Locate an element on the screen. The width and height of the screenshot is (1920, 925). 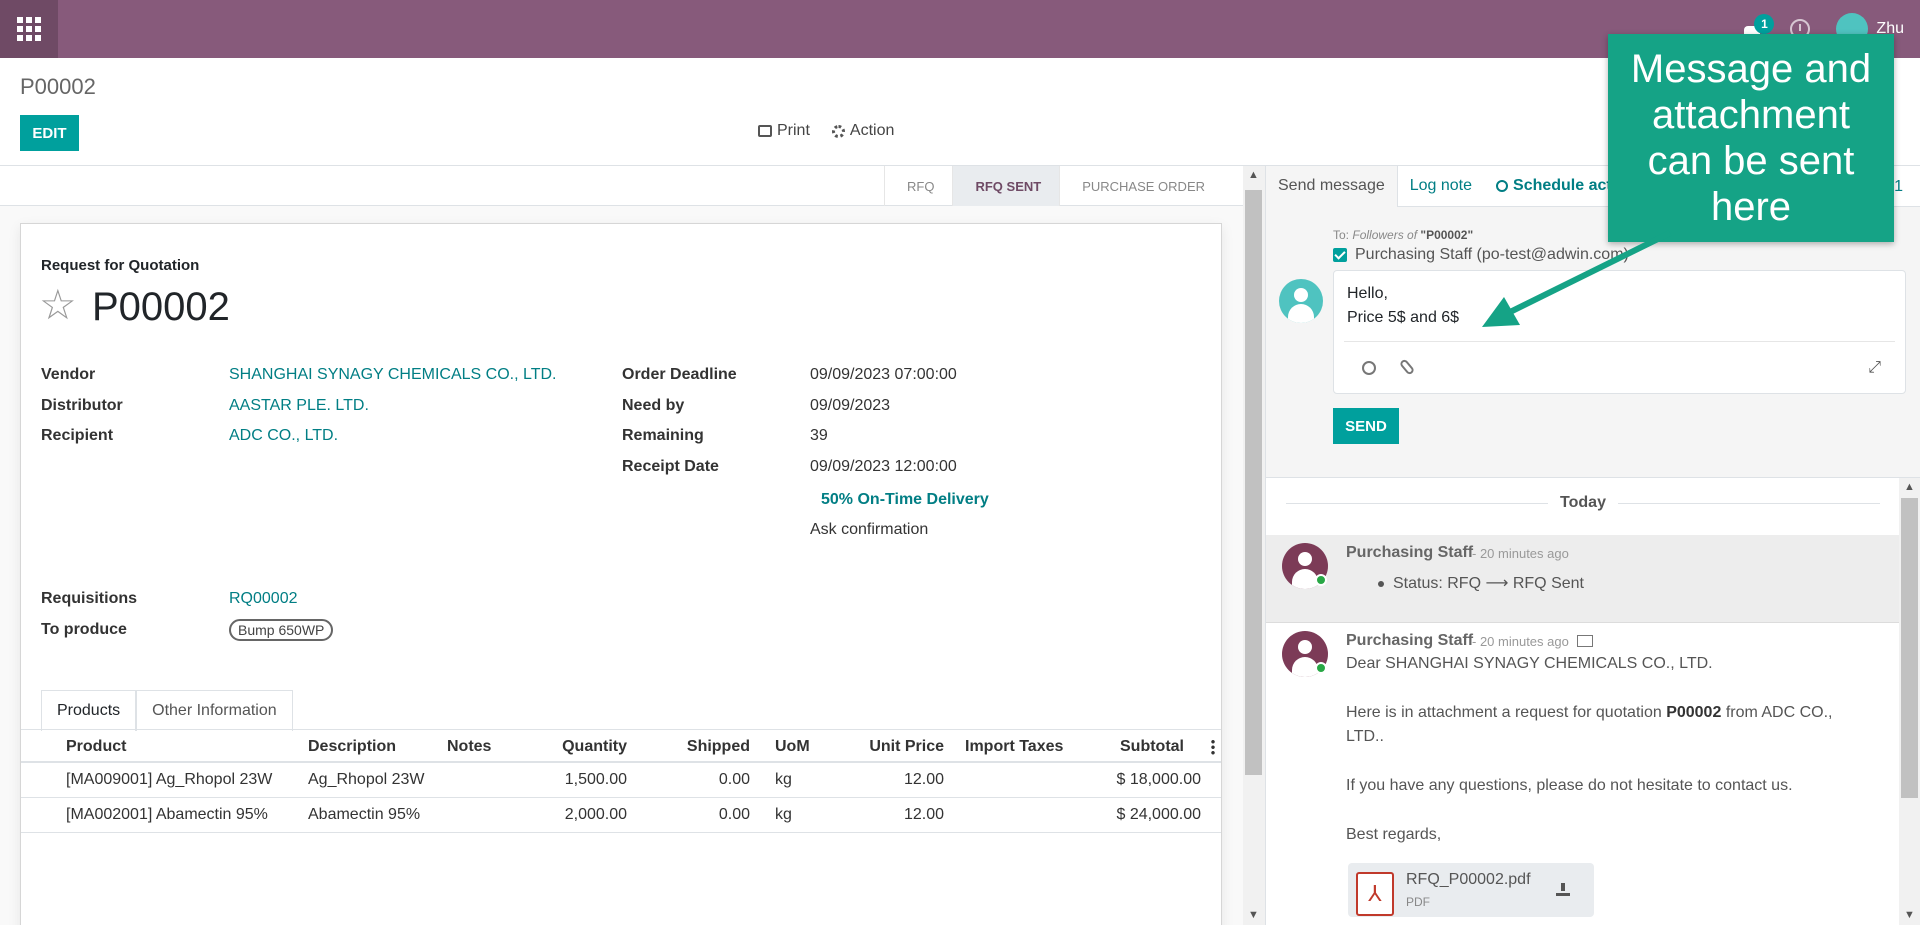
emoji-icon is located at coordinates (1369, 368).